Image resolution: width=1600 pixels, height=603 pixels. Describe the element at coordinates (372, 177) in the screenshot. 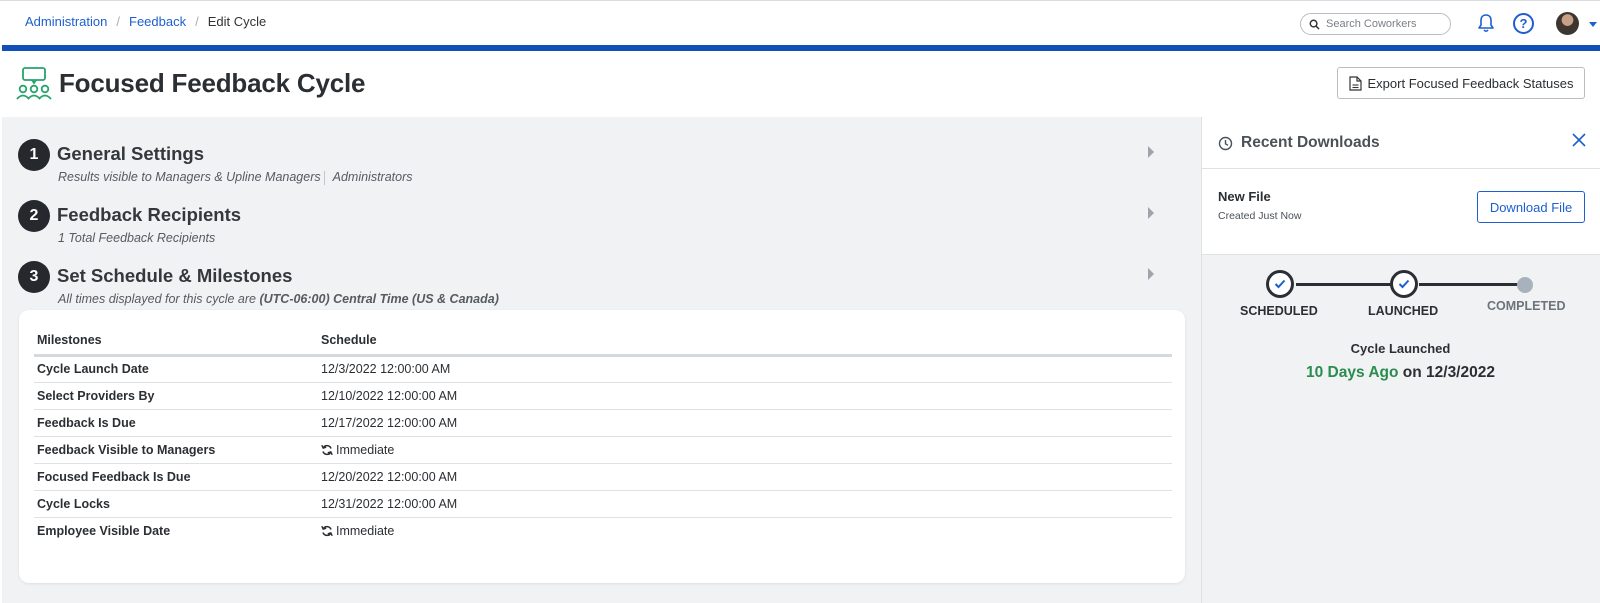

I see `step-summary-admins: Administrators` at that location.